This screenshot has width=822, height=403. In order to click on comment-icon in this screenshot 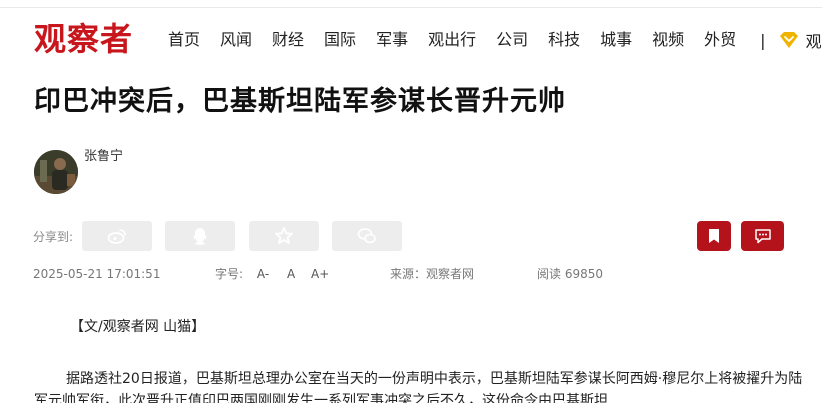, I will do `click(762, 236)`.